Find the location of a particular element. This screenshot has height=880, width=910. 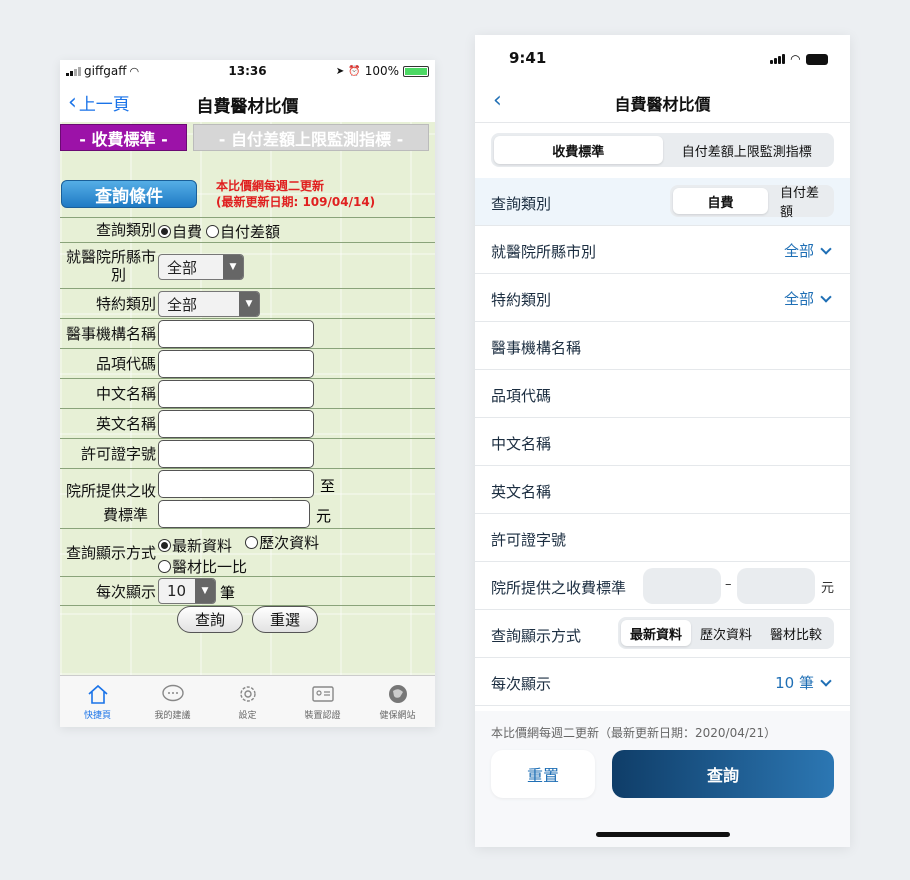

query-conditions-button: 查詢條件 is located at coordinates (129, 194).